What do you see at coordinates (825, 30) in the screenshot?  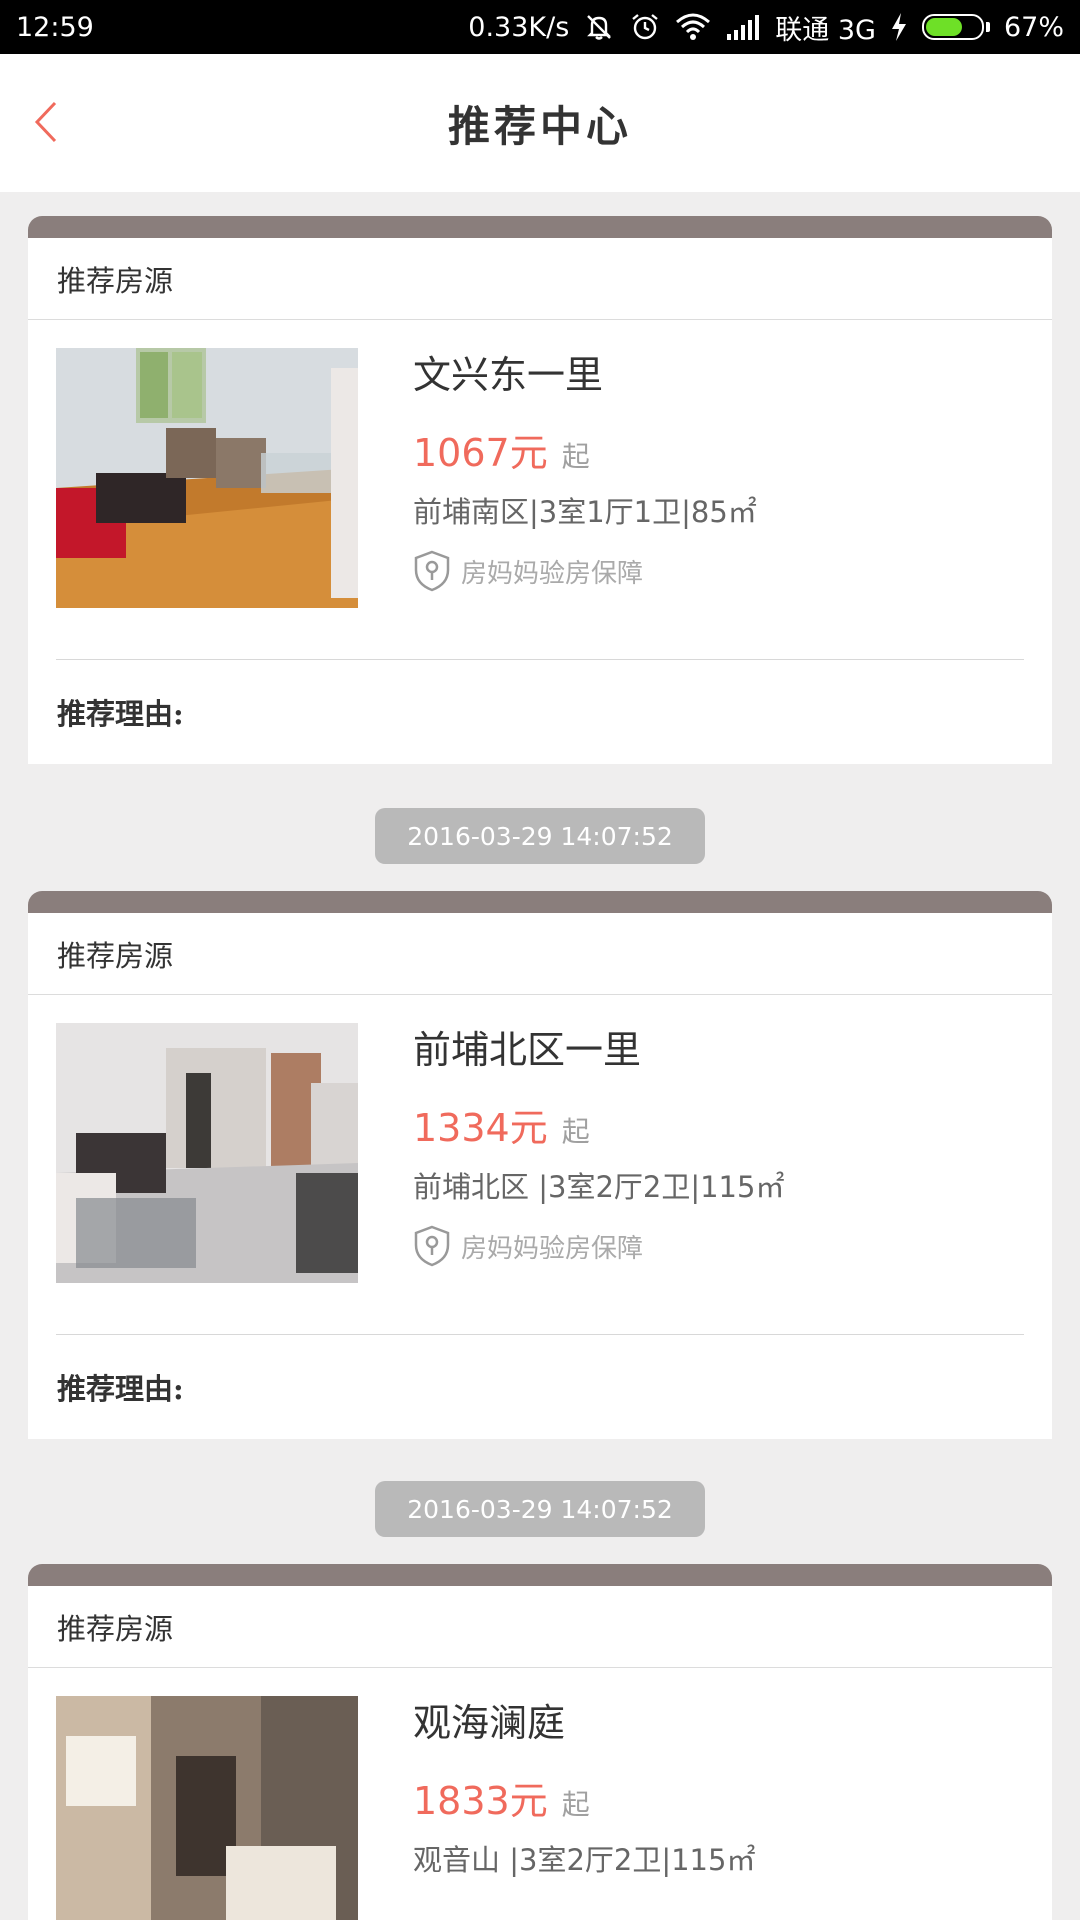 I see `carrier-label: 联通 3G` at bounding box center [825, 30].